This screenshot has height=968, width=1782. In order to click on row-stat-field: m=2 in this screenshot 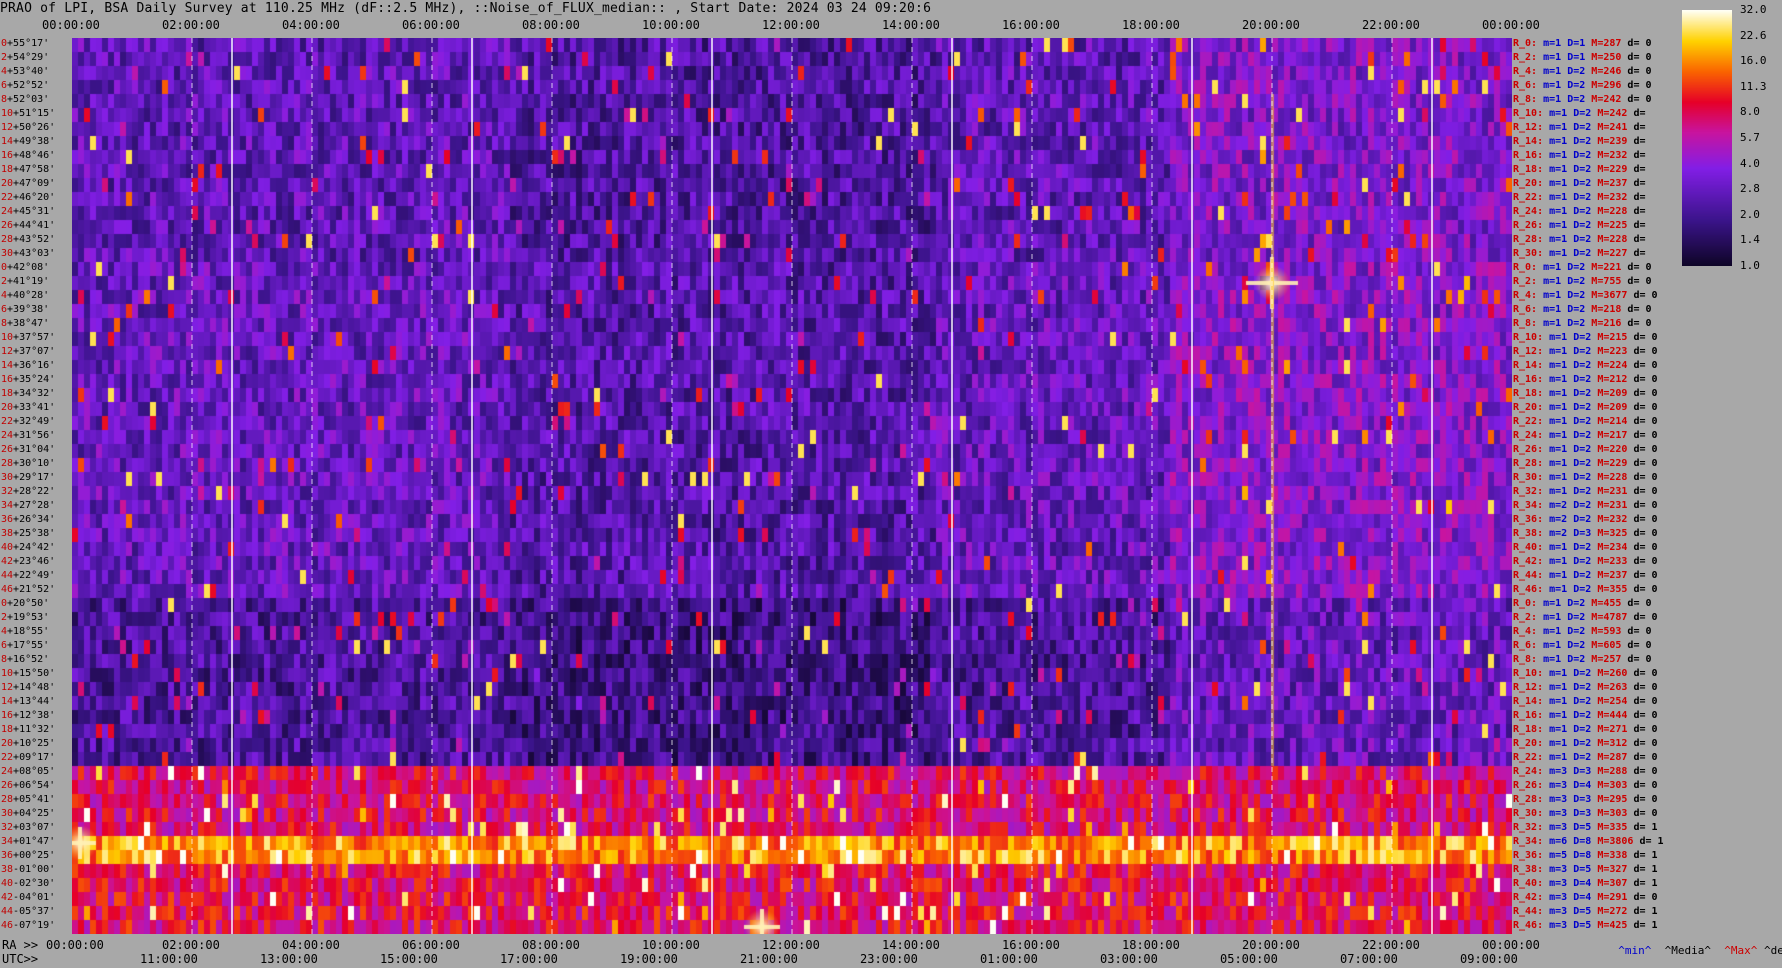, I will do `click(1561, 519)`.